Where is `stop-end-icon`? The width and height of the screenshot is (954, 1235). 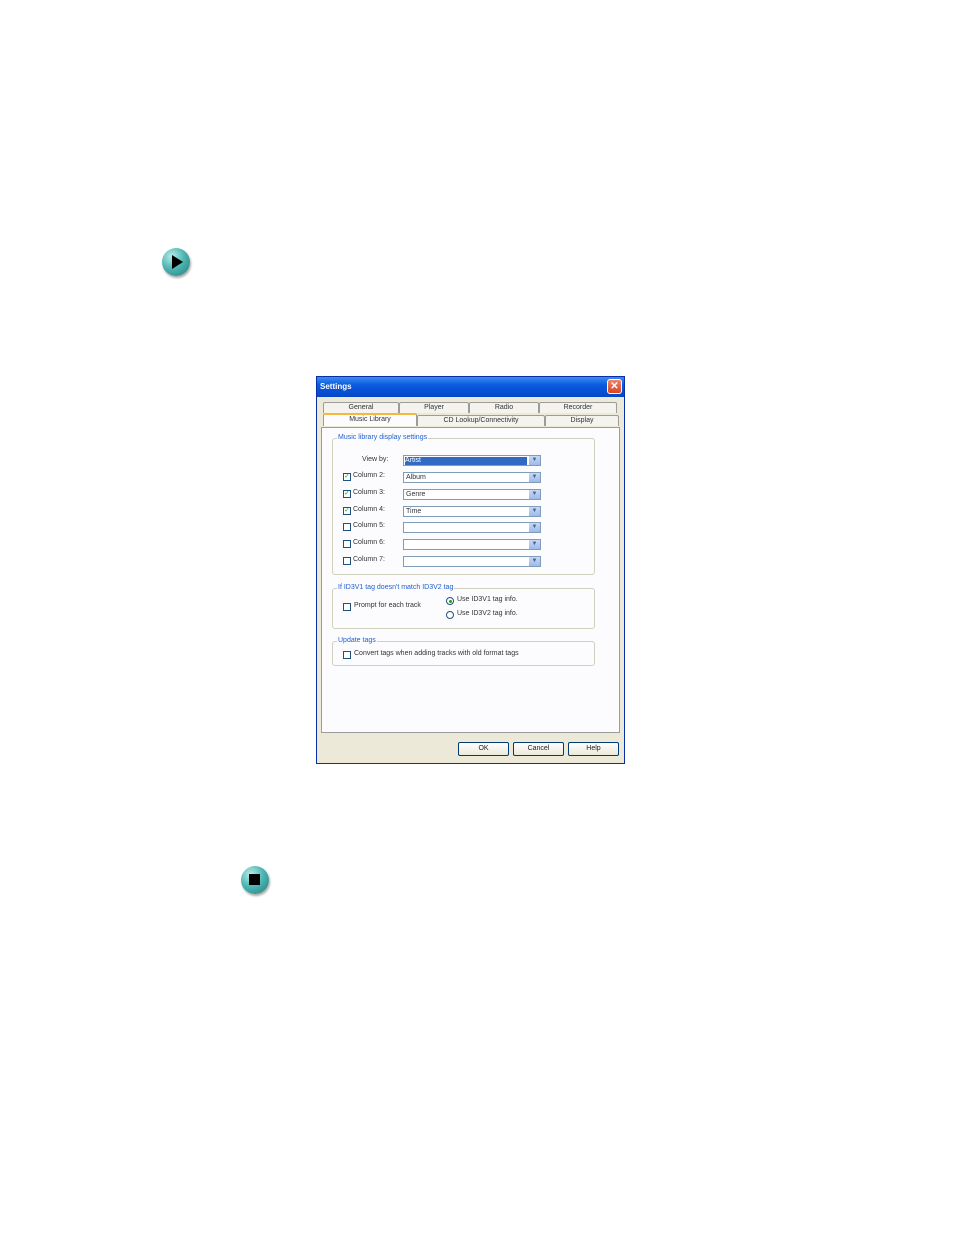
stop-end-icon is located at coordinates (255, 880).